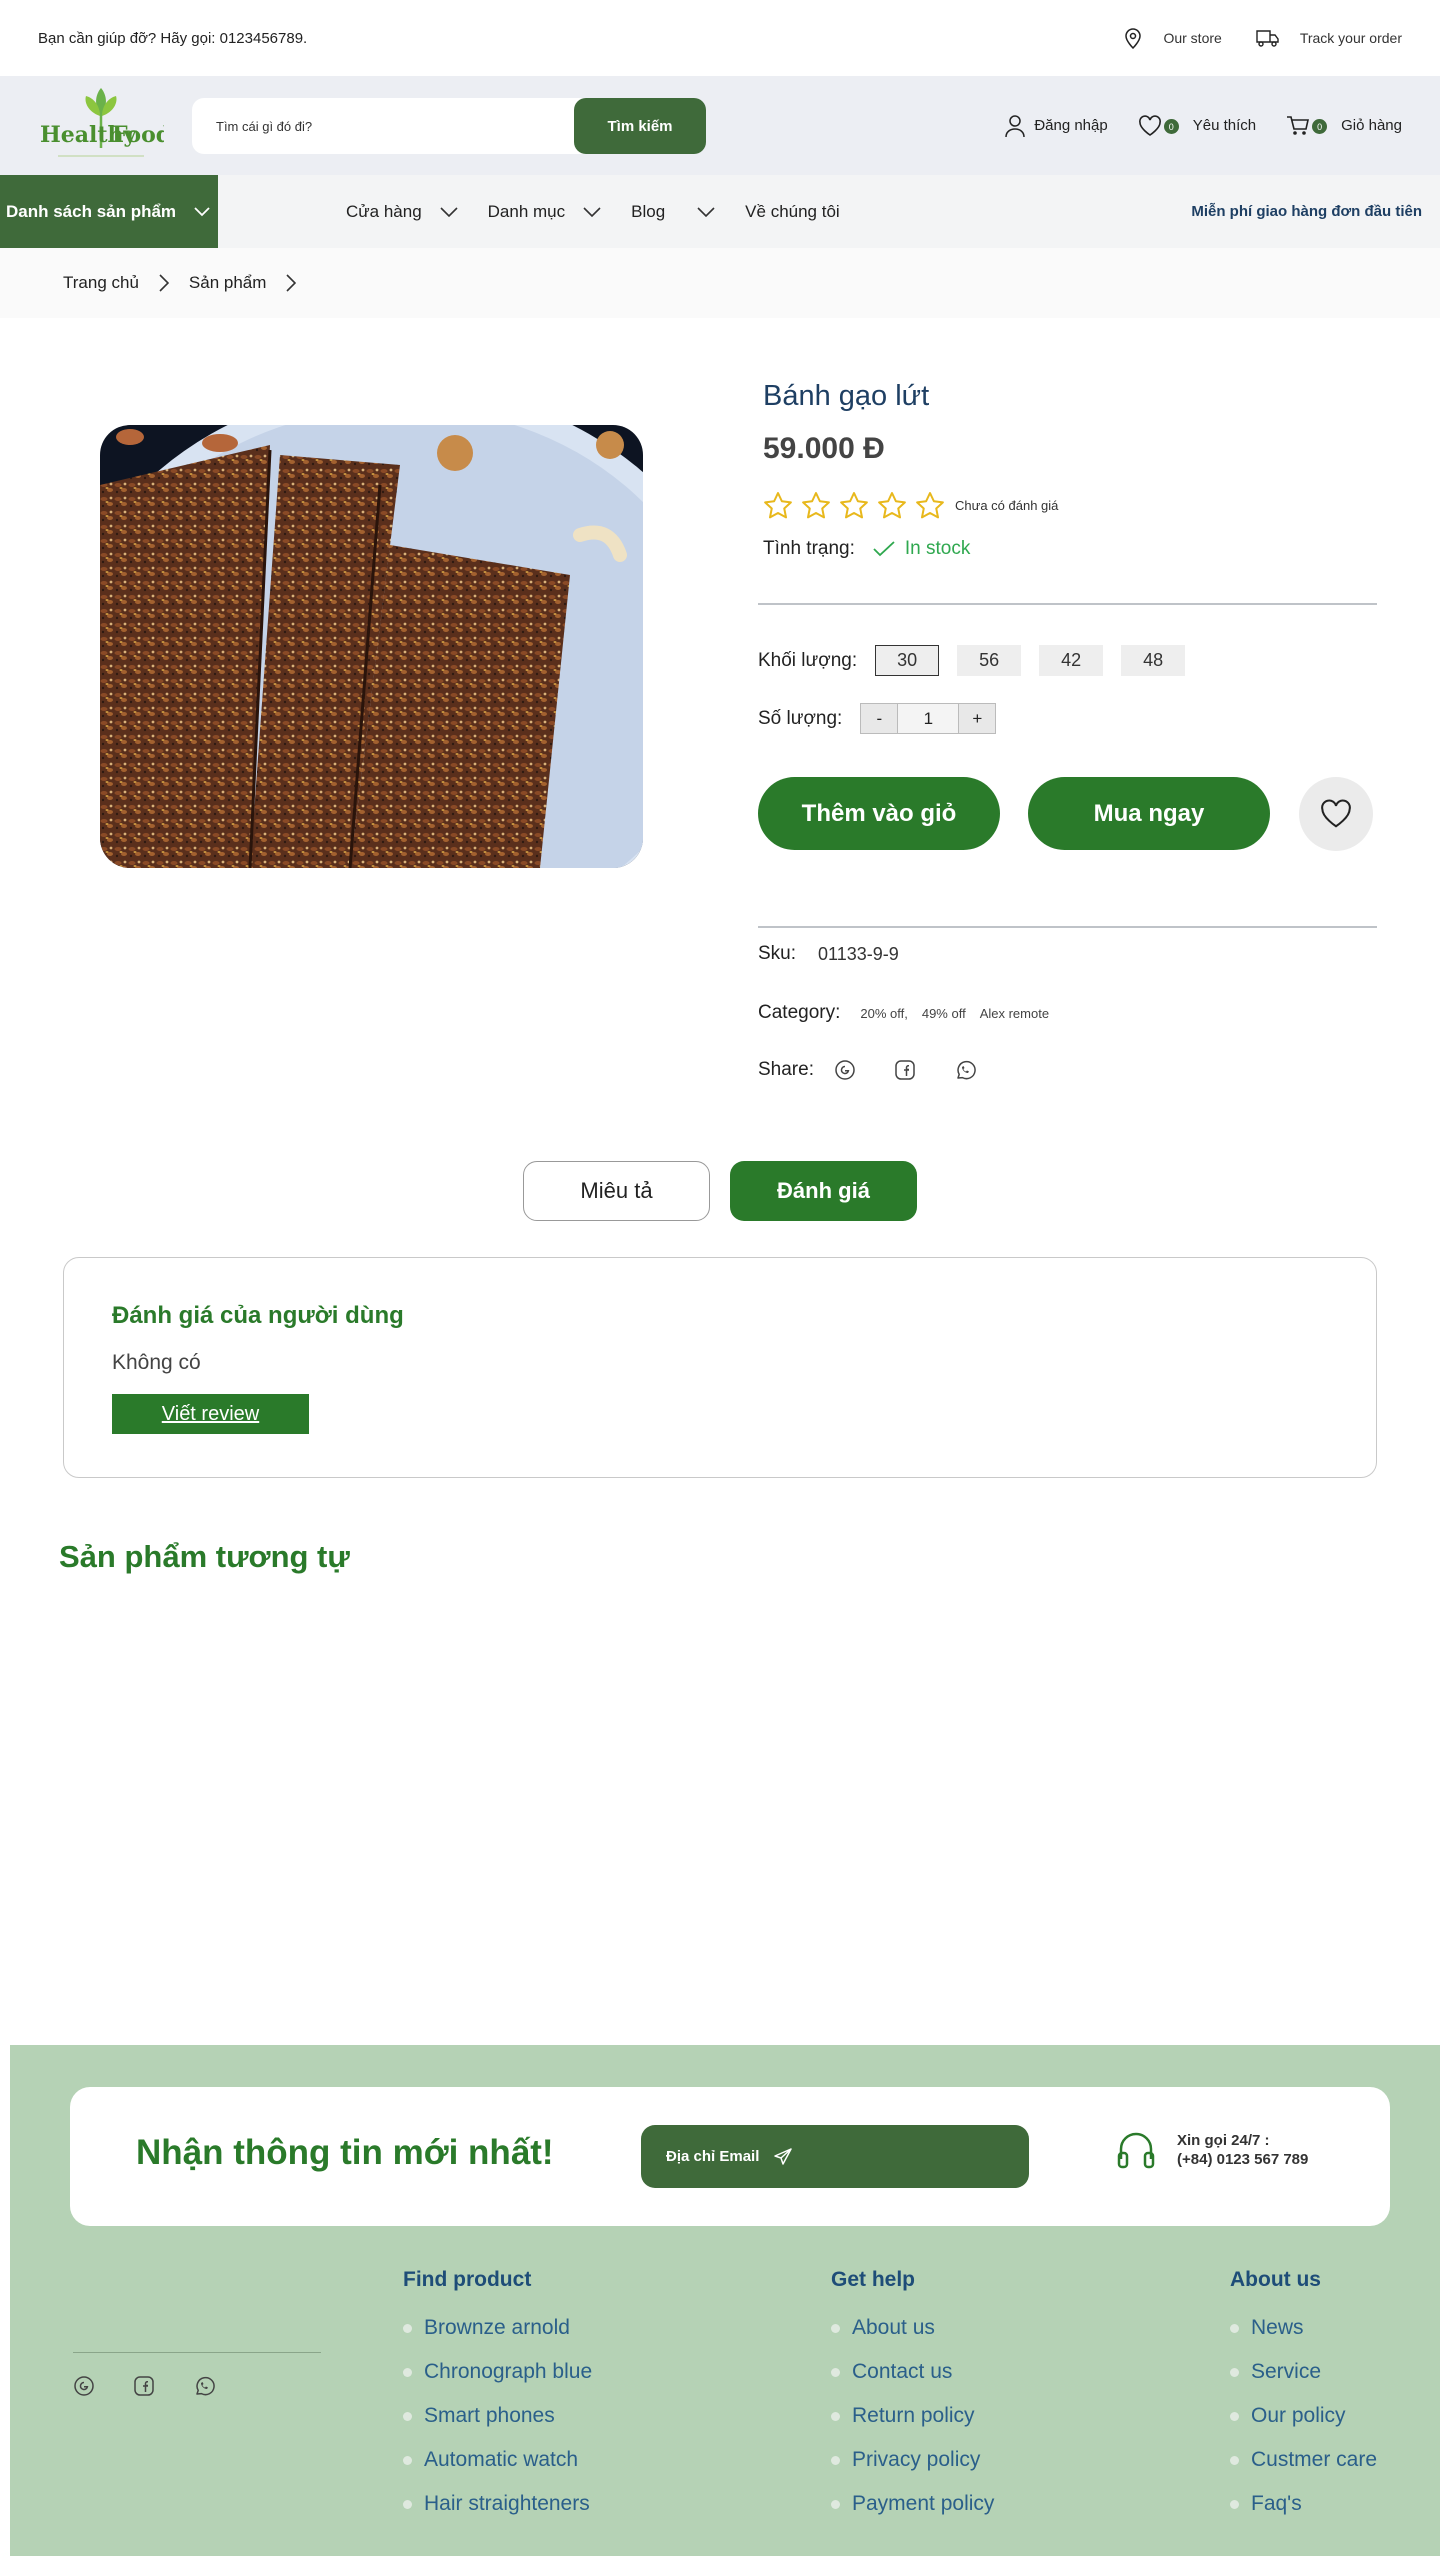 The width and height of the screenshot is (1440, 2562). Describe the element at coordinates (101, 283) in the screenshot. I see `breadcrumb-home: Trang chủ` at that location.